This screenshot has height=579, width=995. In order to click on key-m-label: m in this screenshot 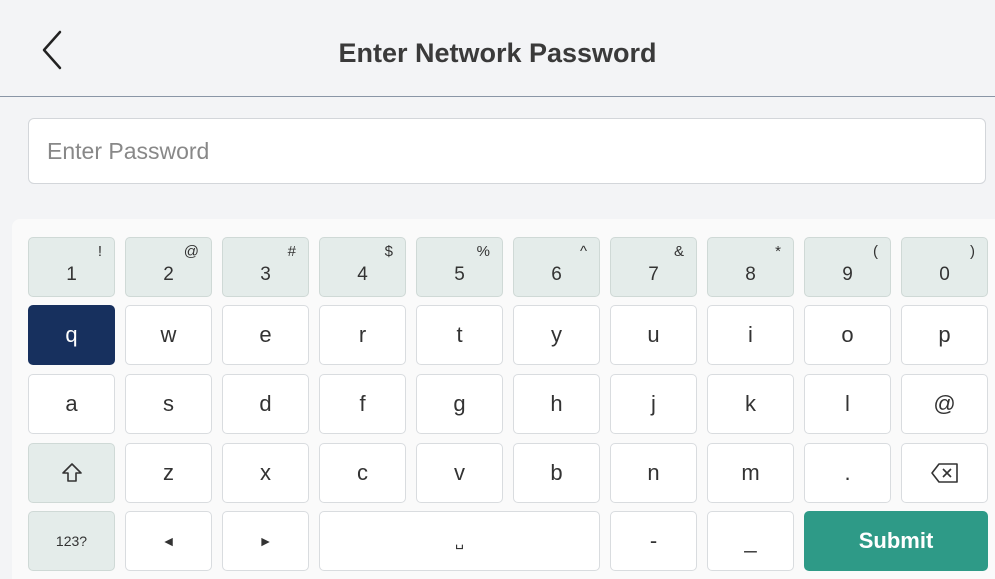, I will do `click(750, 472)`.